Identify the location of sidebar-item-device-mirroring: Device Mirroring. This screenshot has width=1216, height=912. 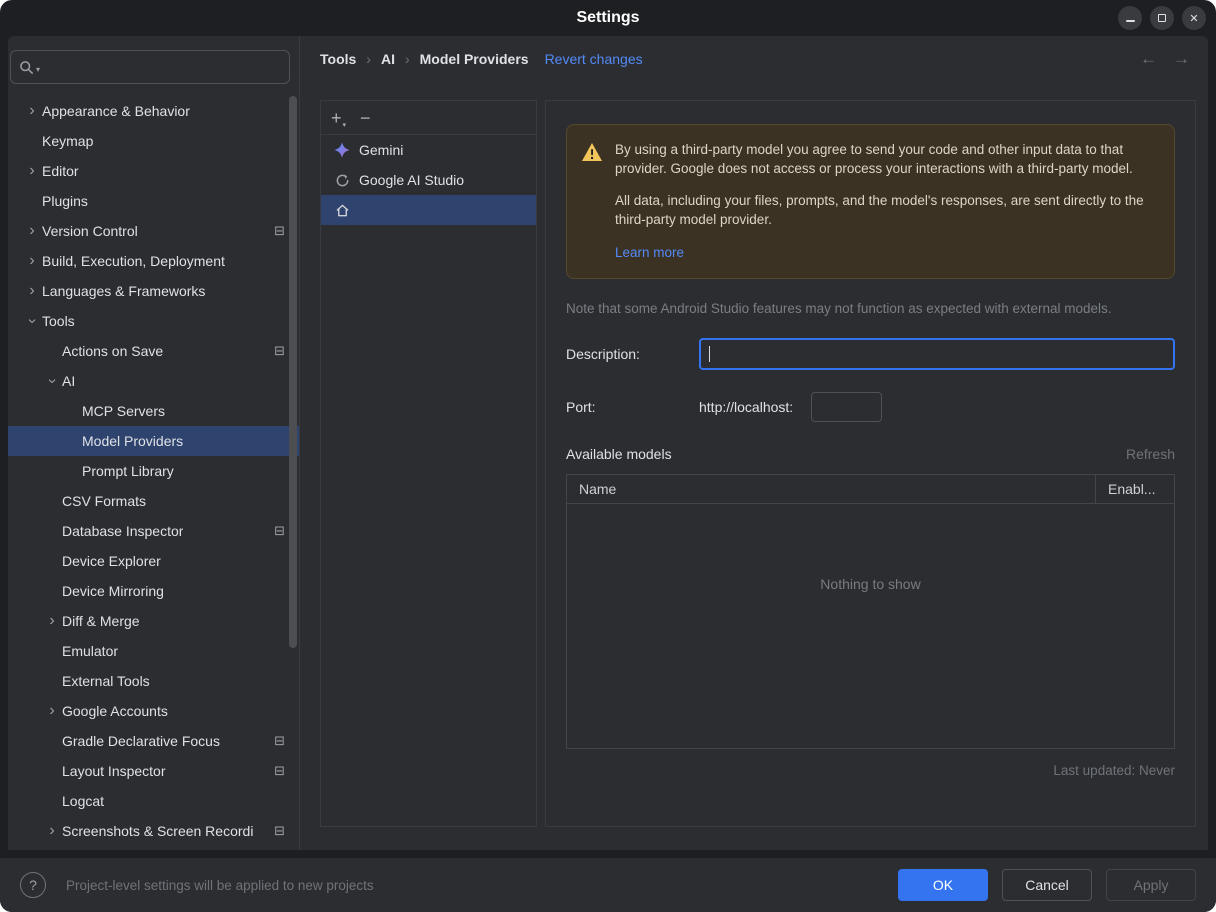
(153, 591).